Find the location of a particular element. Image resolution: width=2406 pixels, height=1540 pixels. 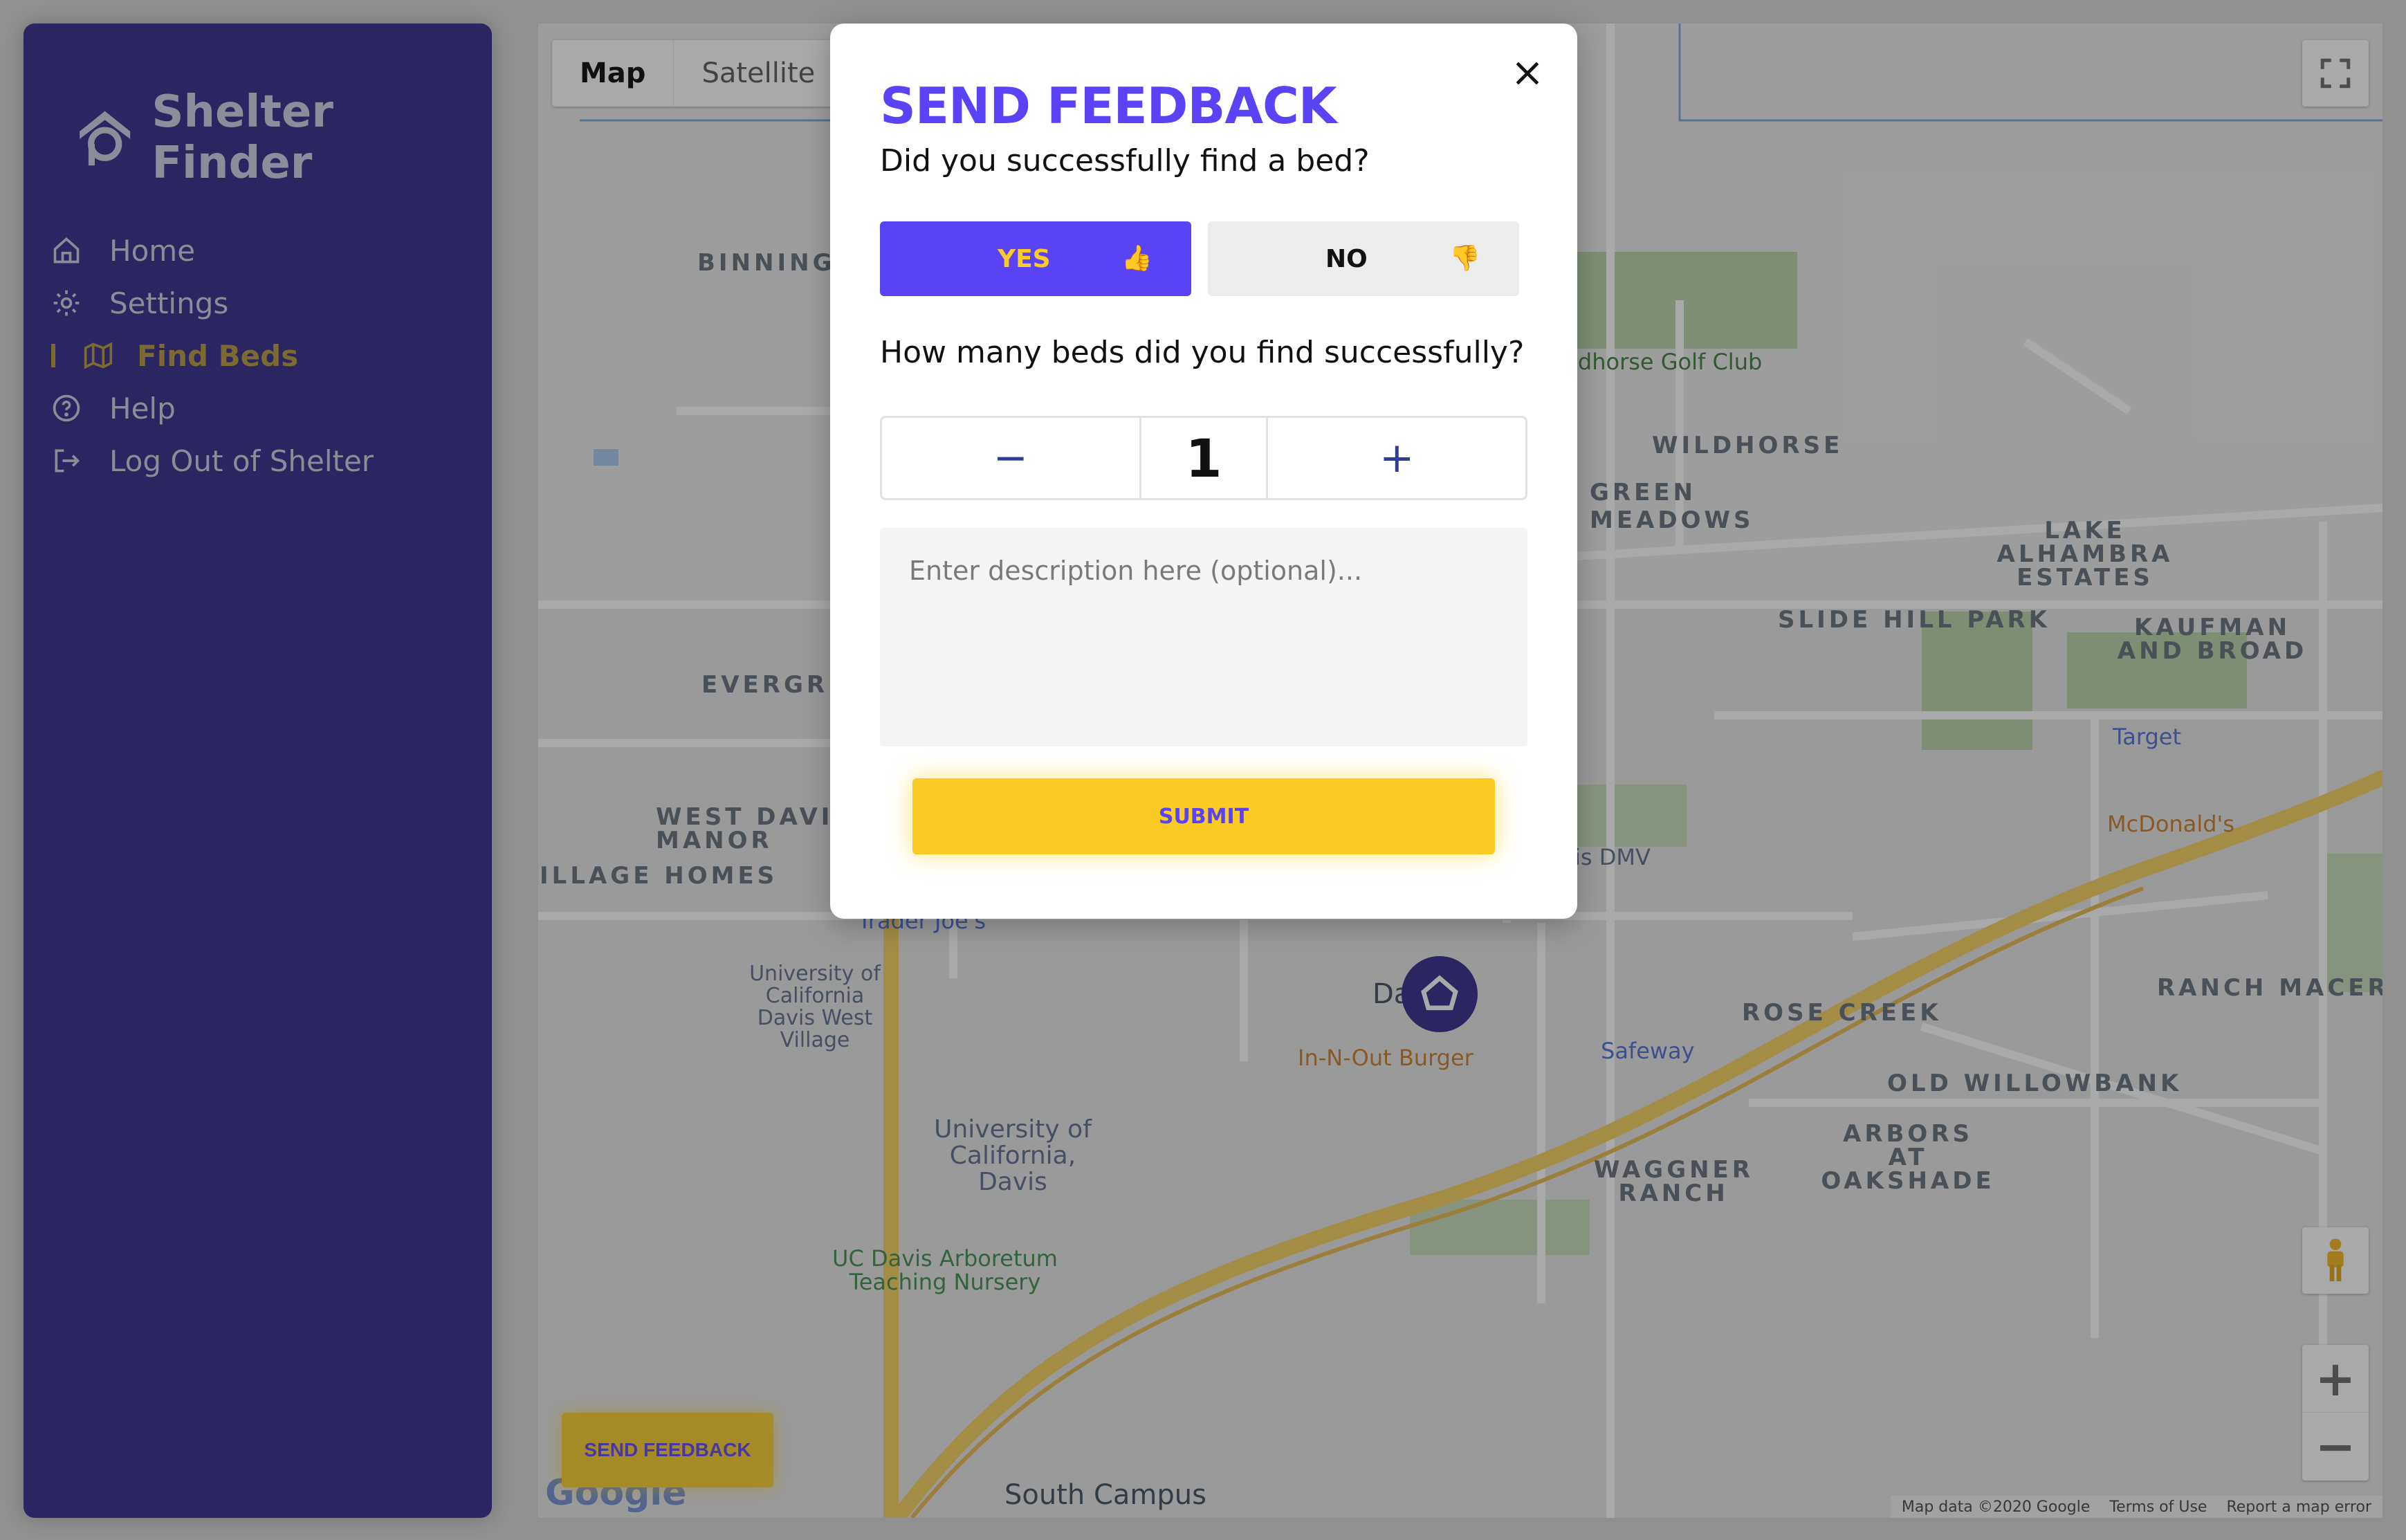

bed-count-stepper: − 1 + is located at coordinates (1203, 458).